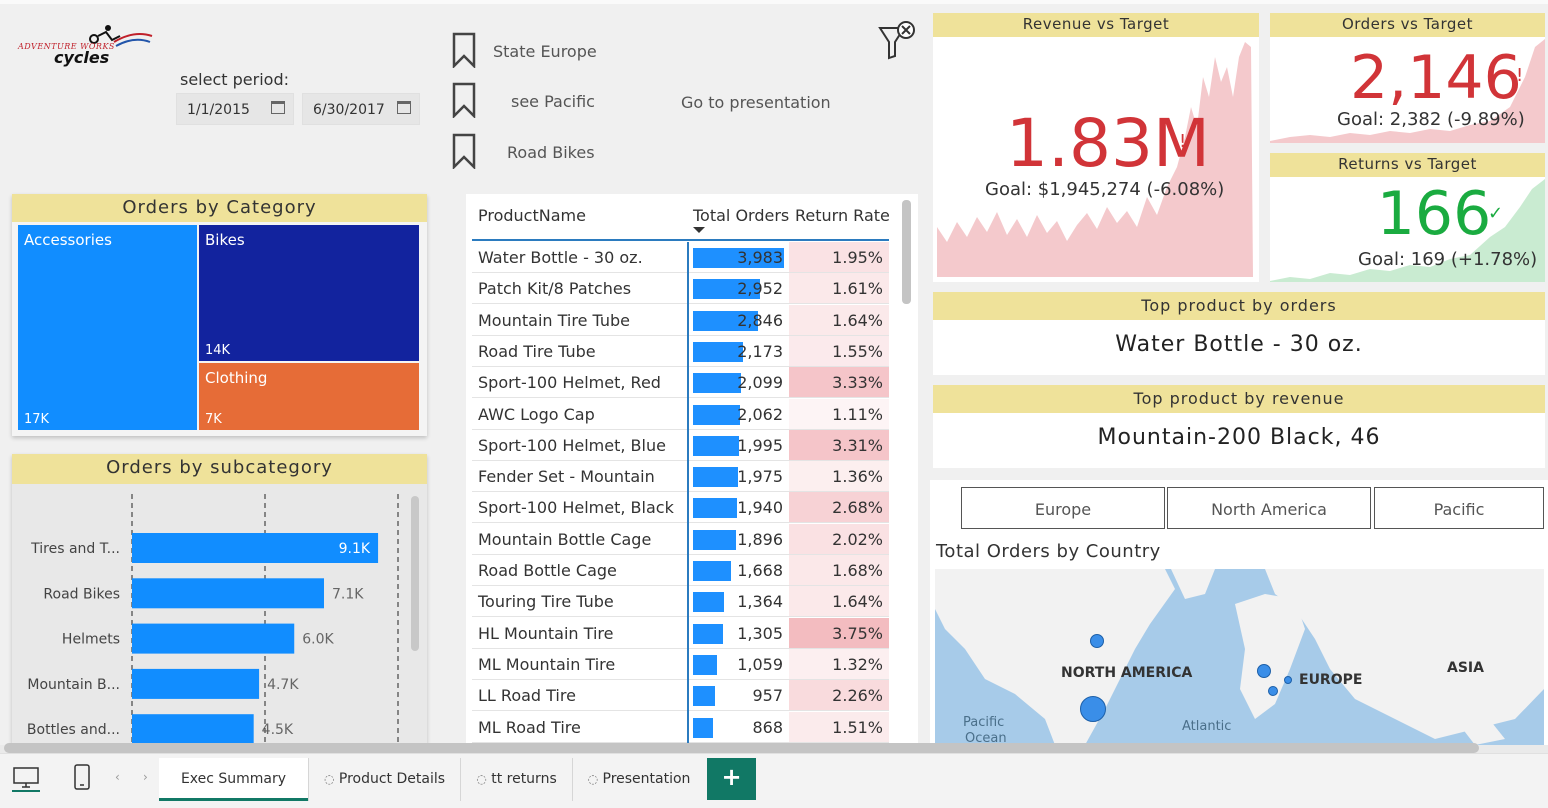  Describe the element at coordinates (741, 748) in the screenshot. I see `canvas-horizontal-scrollbar` at that location.